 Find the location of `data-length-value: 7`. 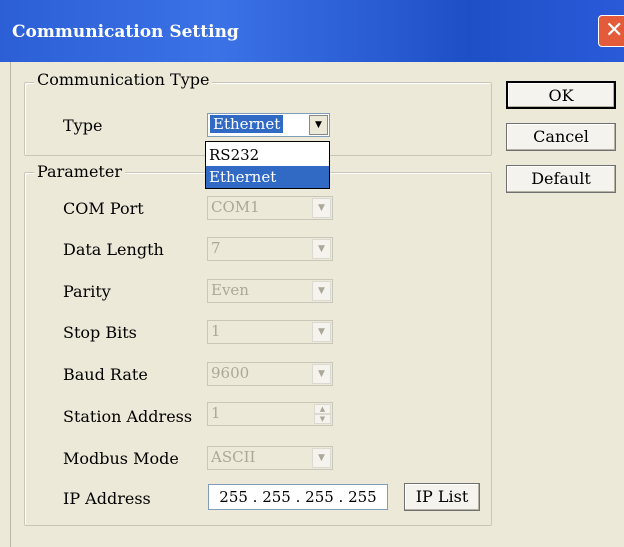

data-length-value: 7 is located at coordinates (216, 248).